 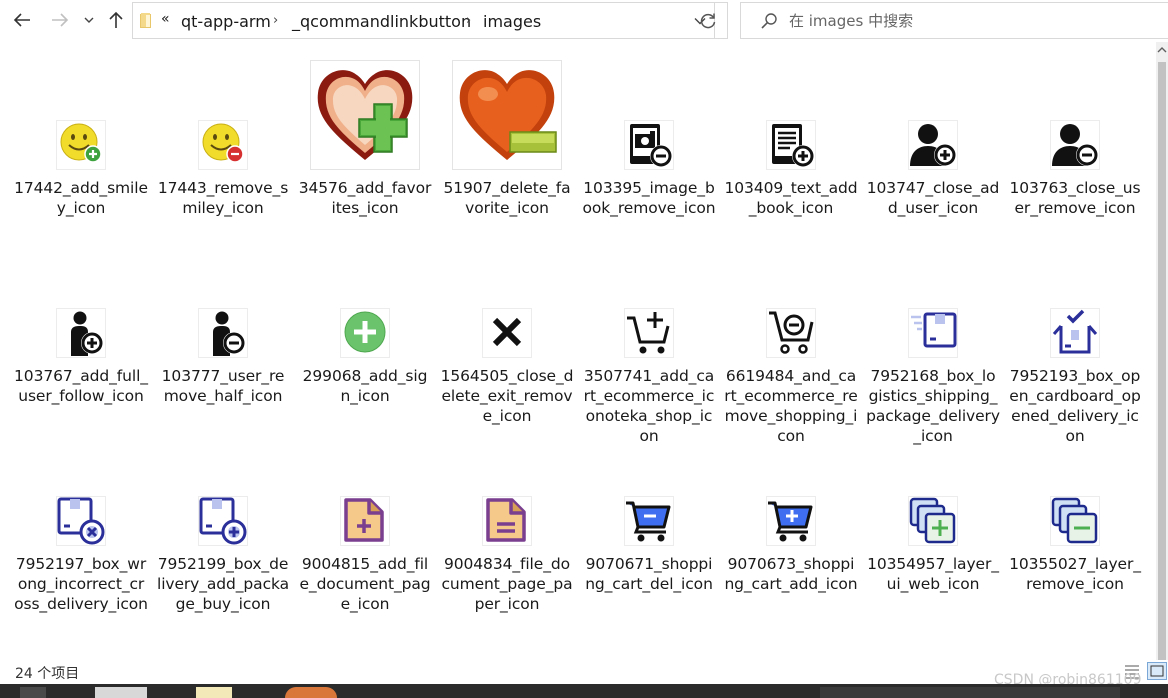 What do you see at coordinates (507, 396) in the screenshot?
I see `file-name: 1564505_close_delete_exit_remove_icon` at bounding box center [507, 396].